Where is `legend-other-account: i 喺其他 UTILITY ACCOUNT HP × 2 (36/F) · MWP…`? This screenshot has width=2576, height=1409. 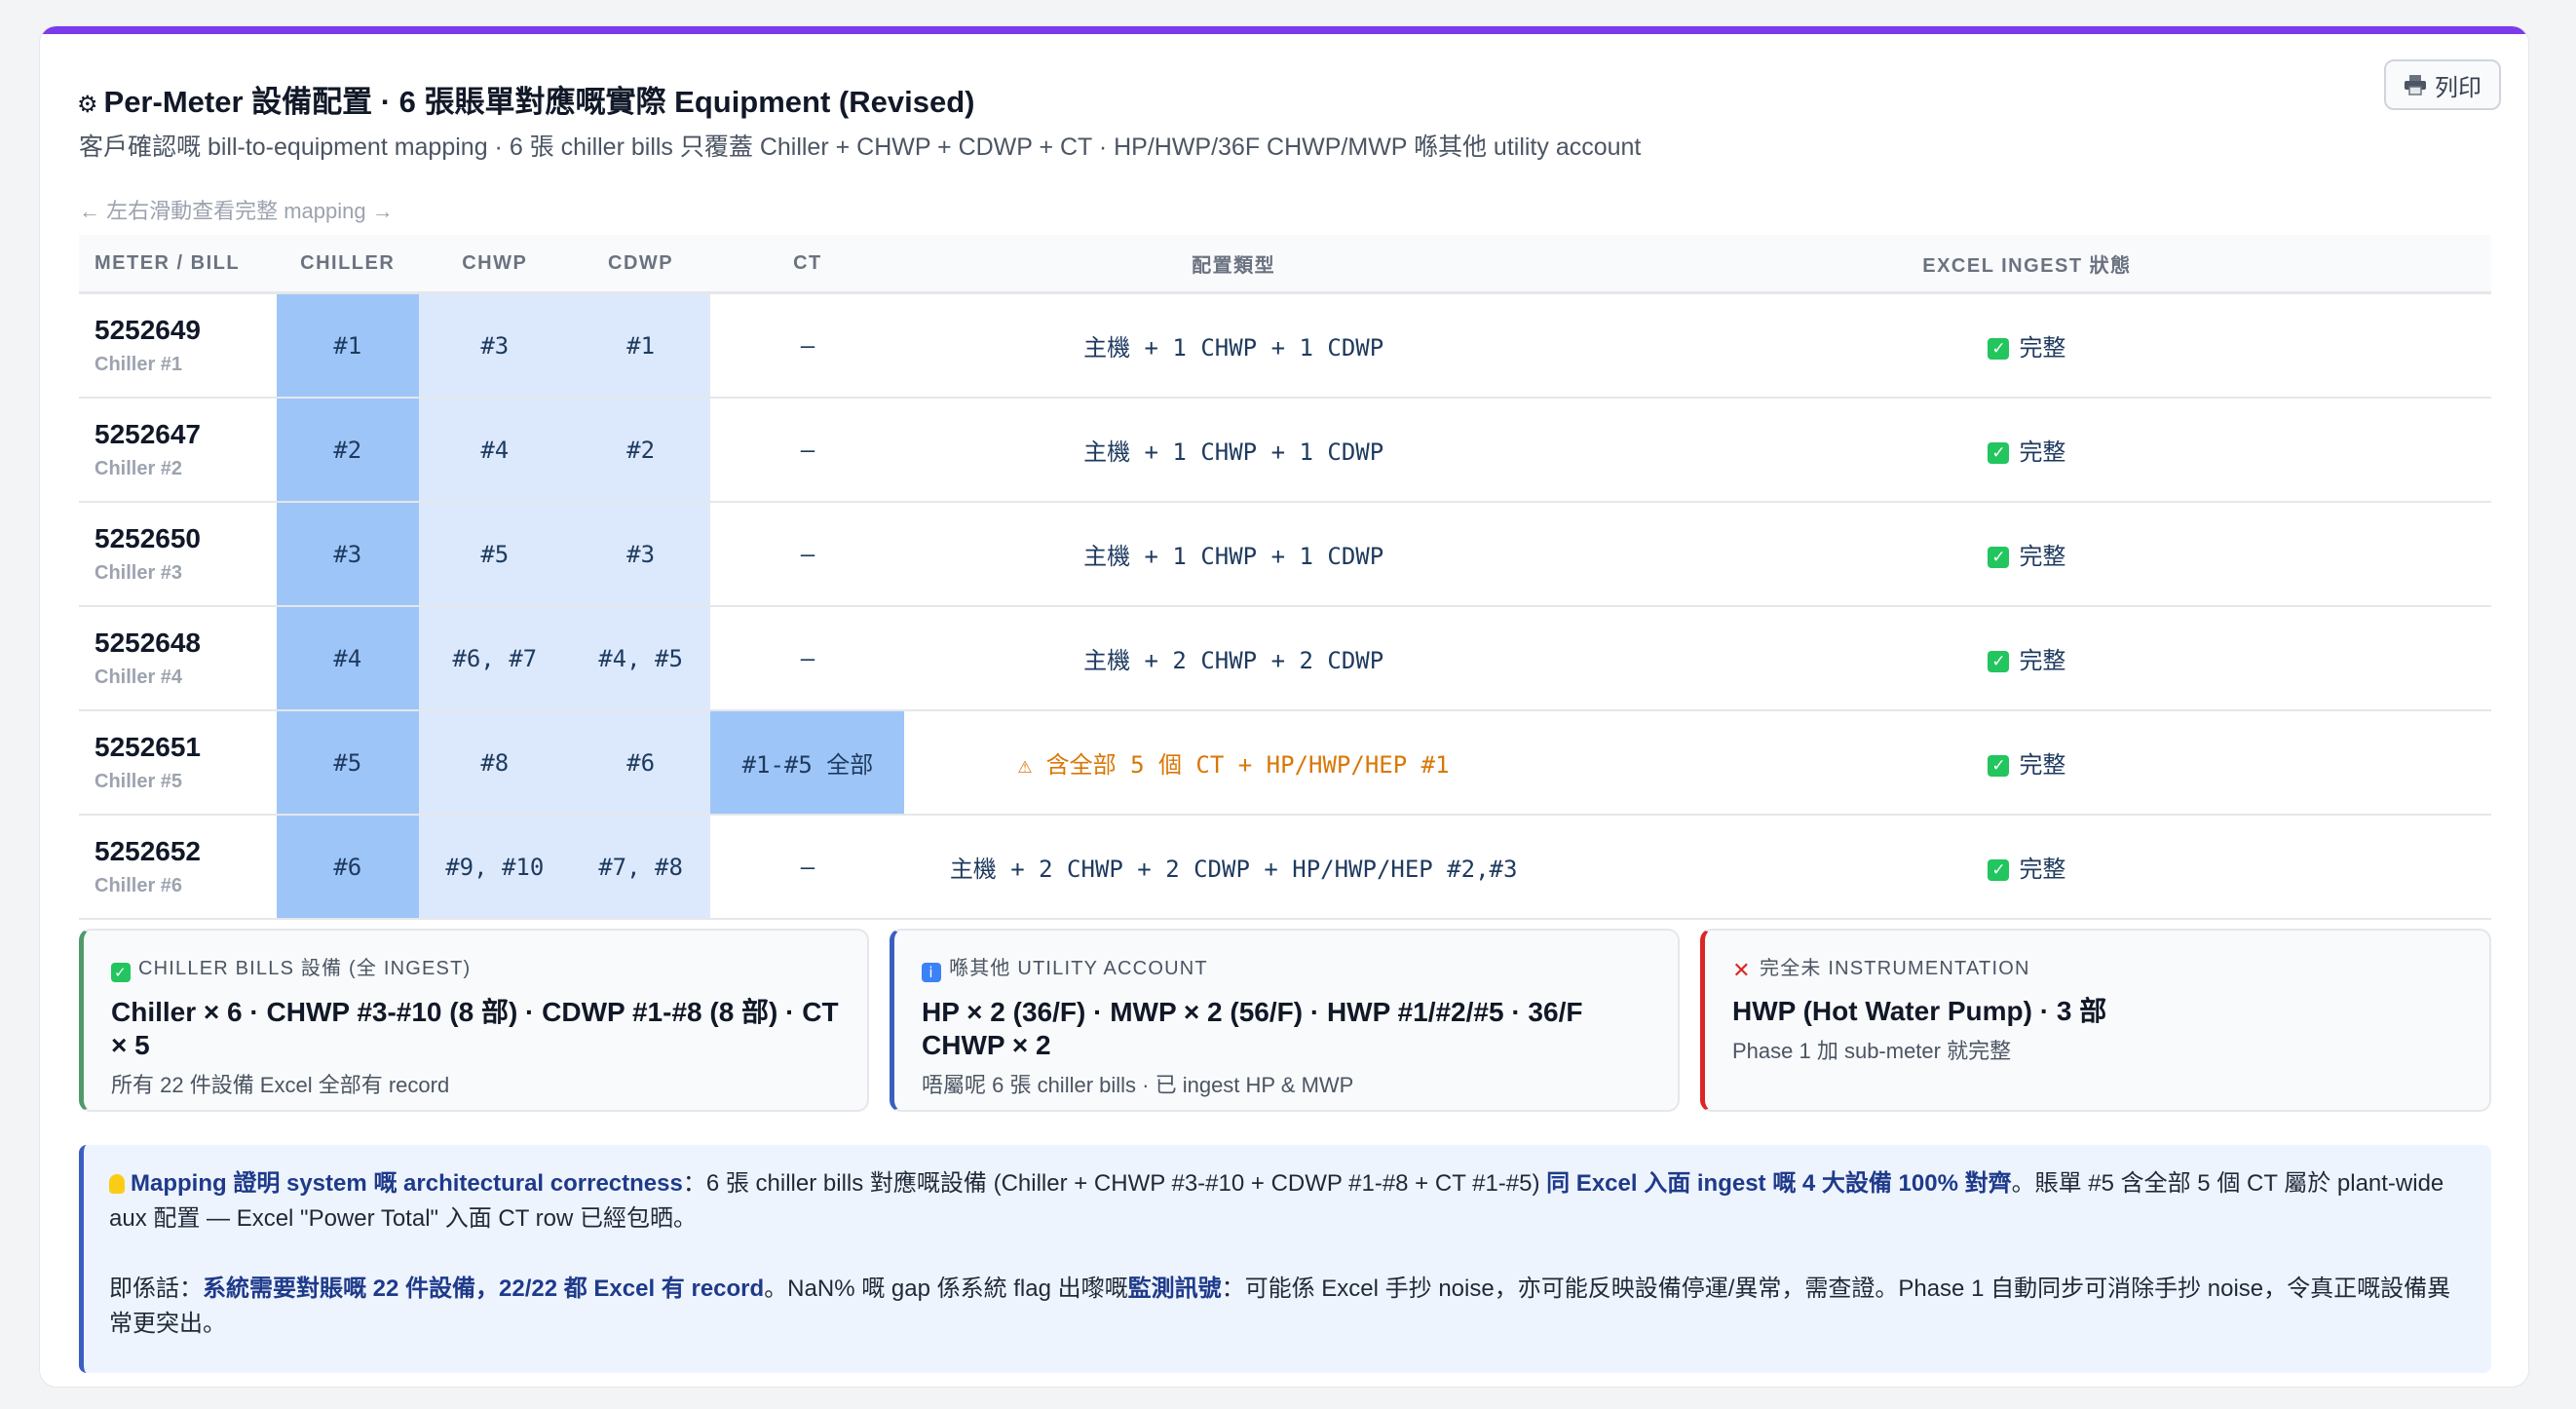 legend-other-account: i 喺其他 UTILITY ACCOUNT HP × 2 (36/F) · MWP… is located at coordinates (1285, 1020).